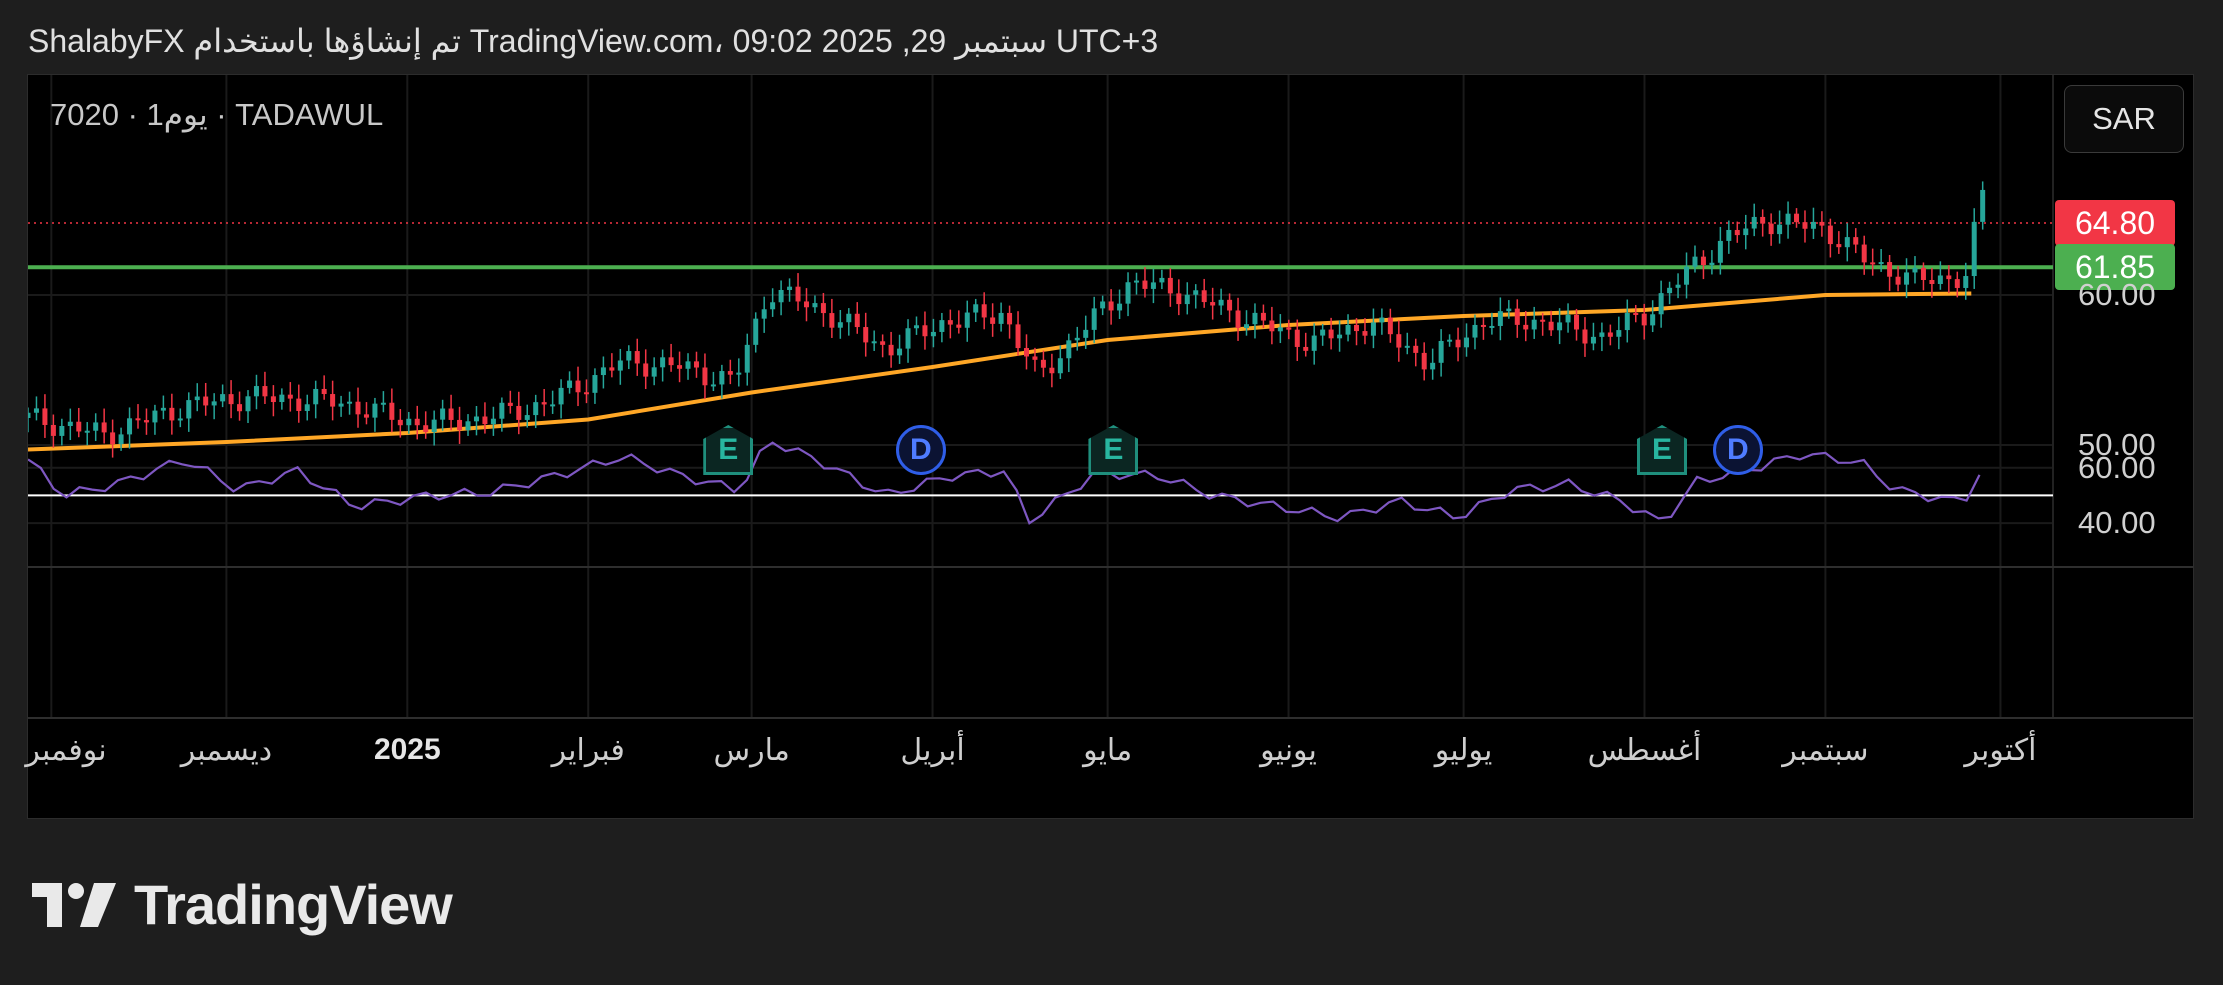 Image resolution: width=2223 pixels, height=985 pixels. I want to click on time-axis-label: سبتمبر, so click(1825, 750).